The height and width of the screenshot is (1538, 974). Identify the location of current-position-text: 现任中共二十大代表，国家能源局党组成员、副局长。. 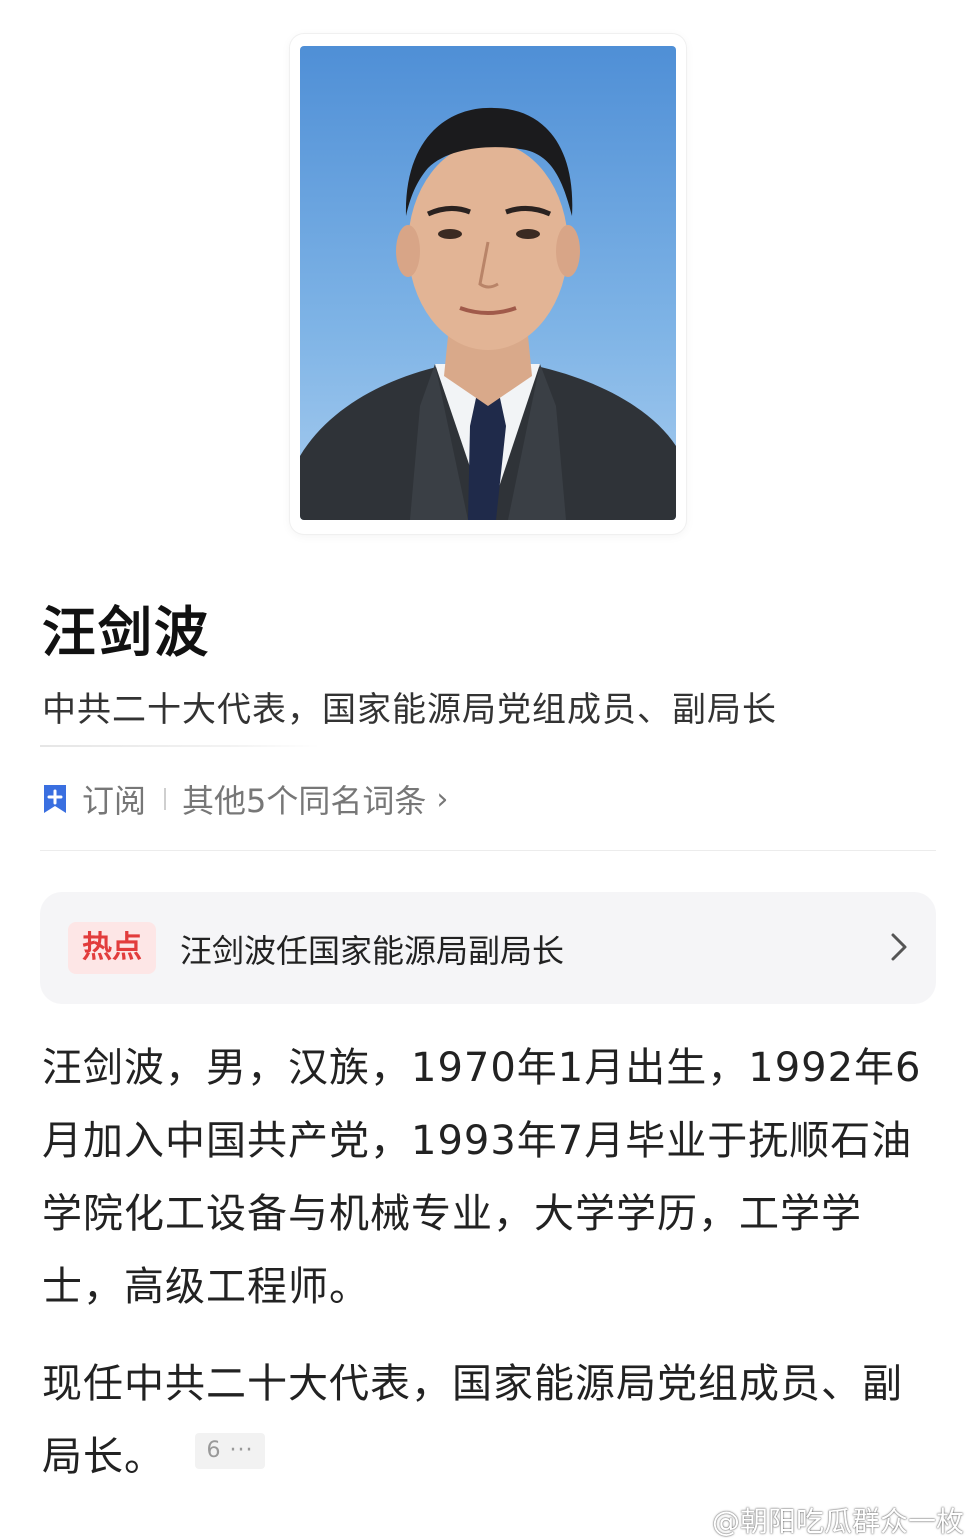
(472, 1420).